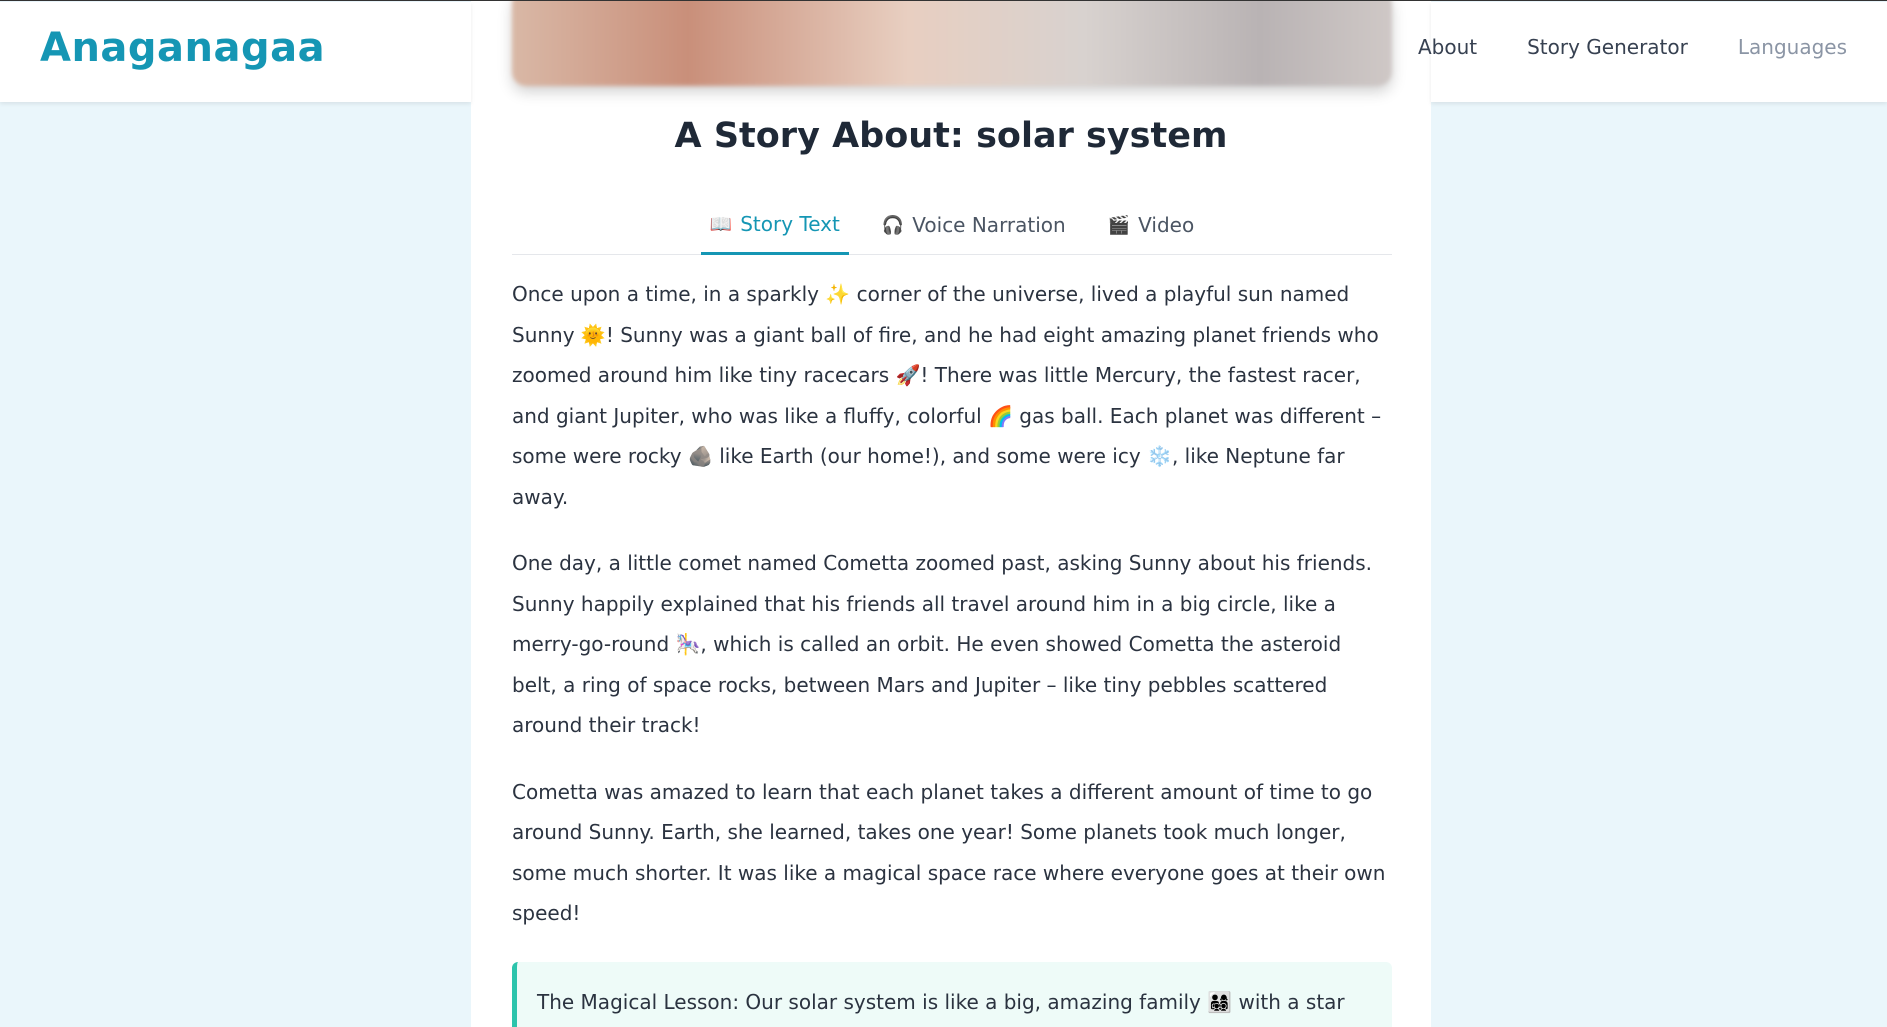 The width and height of the screenshot is (1887, 1027). What do you see at coordinates (951, 136) in the screenshot?
I see `story-title: A Story About: solar system` at bounding box center [951, 136].